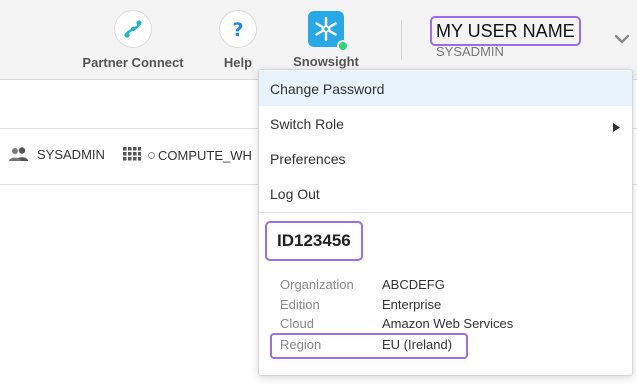 Image resolution: width=637 pixels, height=388 pixels. Describe the element at coordinates (505, 31) in the screenshot. I see `user-name: MY USER NAME` at that location.